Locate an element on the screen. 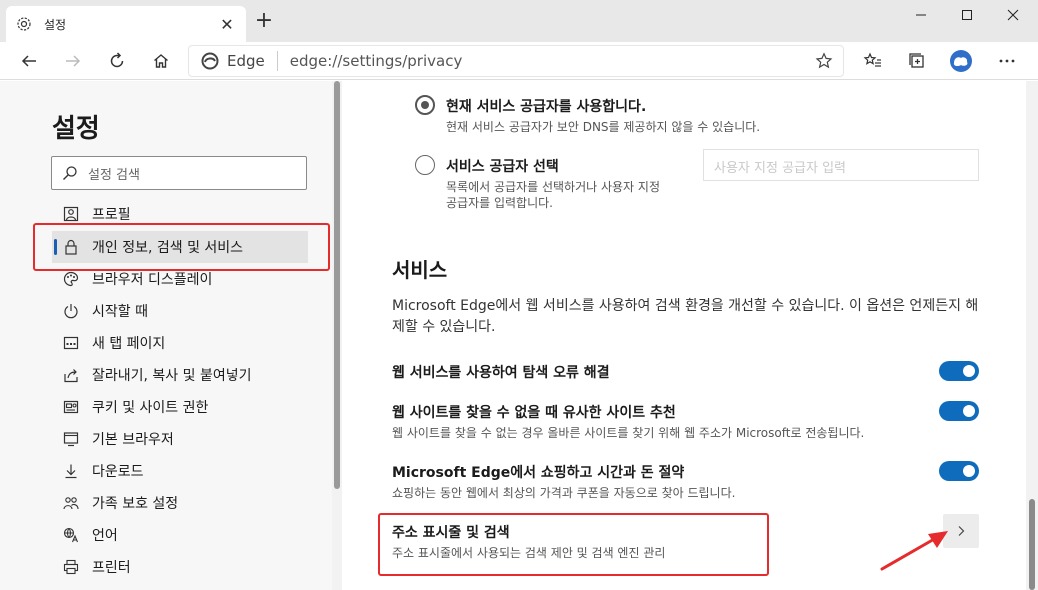 Image resolution: width=1038 pixels, height=590 pixels. address-bar-search-title: 주소 표시줄 및 검색 is located at coordinates (451, 532).